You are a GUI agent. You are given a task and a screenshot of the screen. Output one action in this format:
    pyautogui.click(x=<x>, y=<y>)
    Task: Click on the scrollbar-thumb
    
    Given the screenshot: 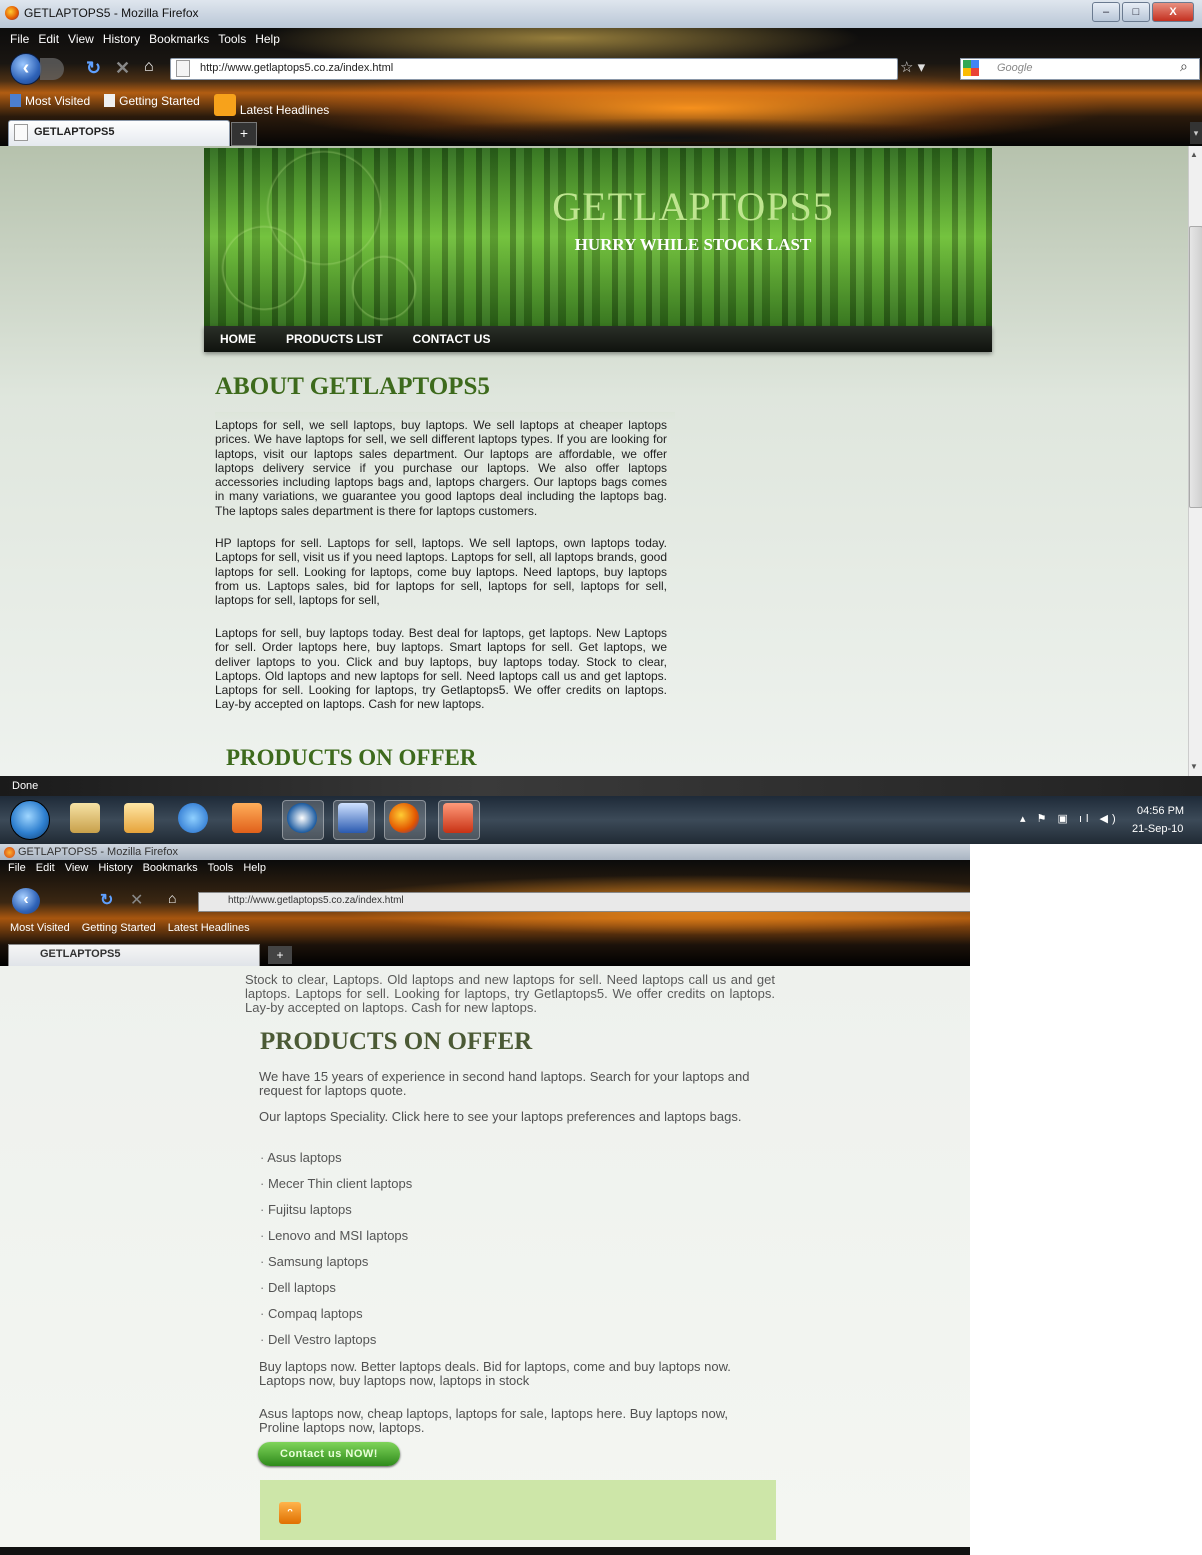 What is the action you would take?
    pyautogui.click(x=1195, y=367)
    